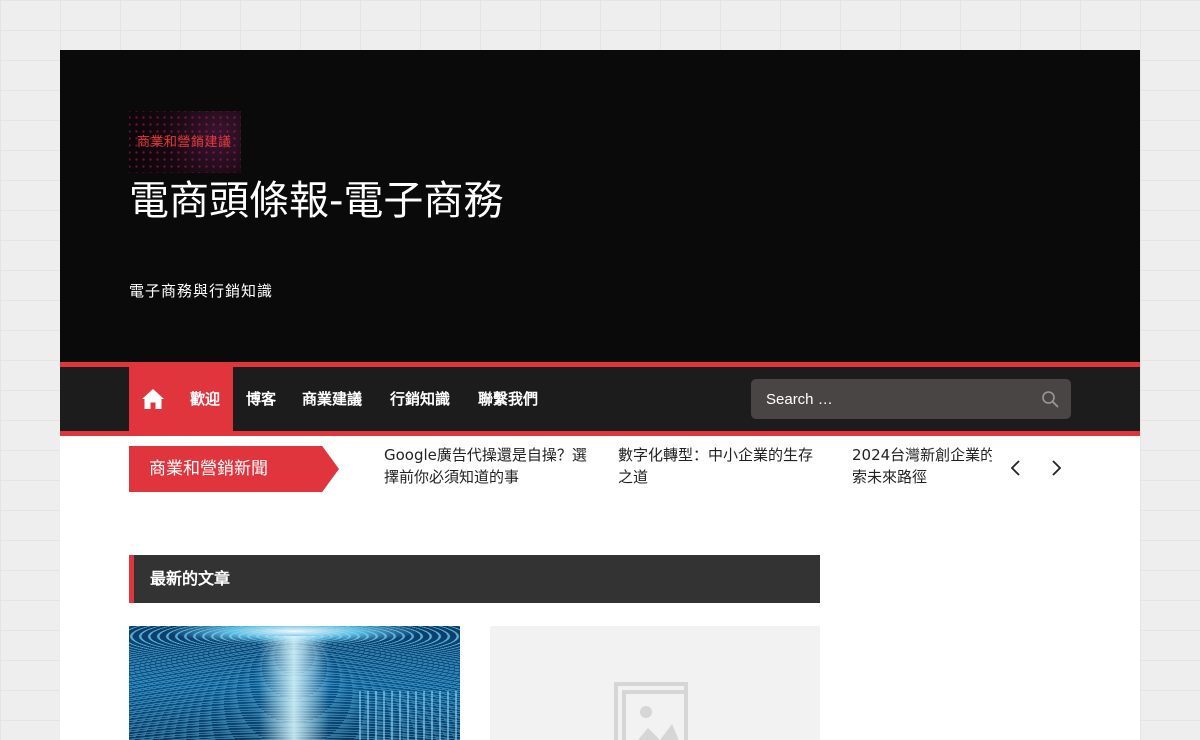 The width and height of the screenshot is (1200, 740). What do you see at coordinates (891, 399) in the screenshot?
I see `search-input` at bounding box center [891, 399].